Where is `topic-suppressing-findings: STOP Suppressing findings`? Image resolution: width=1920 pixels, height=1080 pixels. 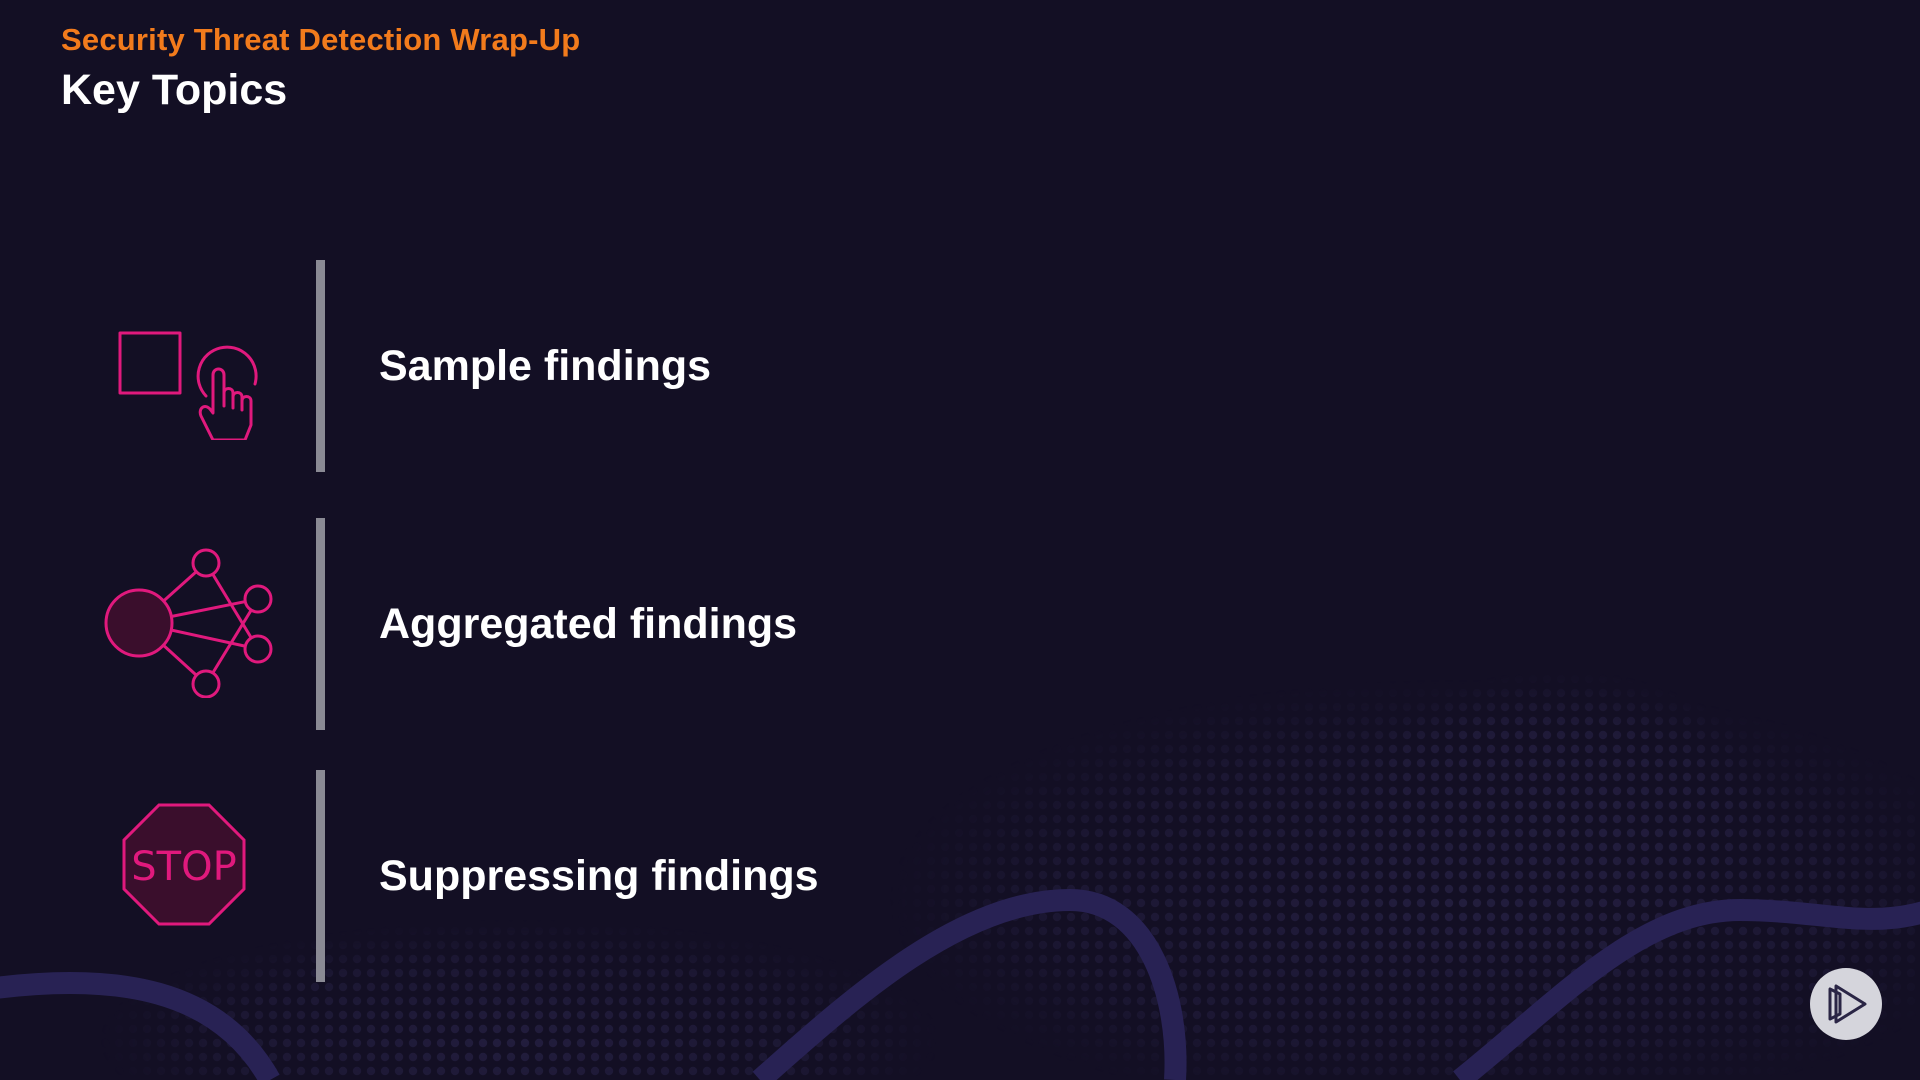
topic-suppressing-findings: STOP Suppressing findings is located at coordinates (500, 876).